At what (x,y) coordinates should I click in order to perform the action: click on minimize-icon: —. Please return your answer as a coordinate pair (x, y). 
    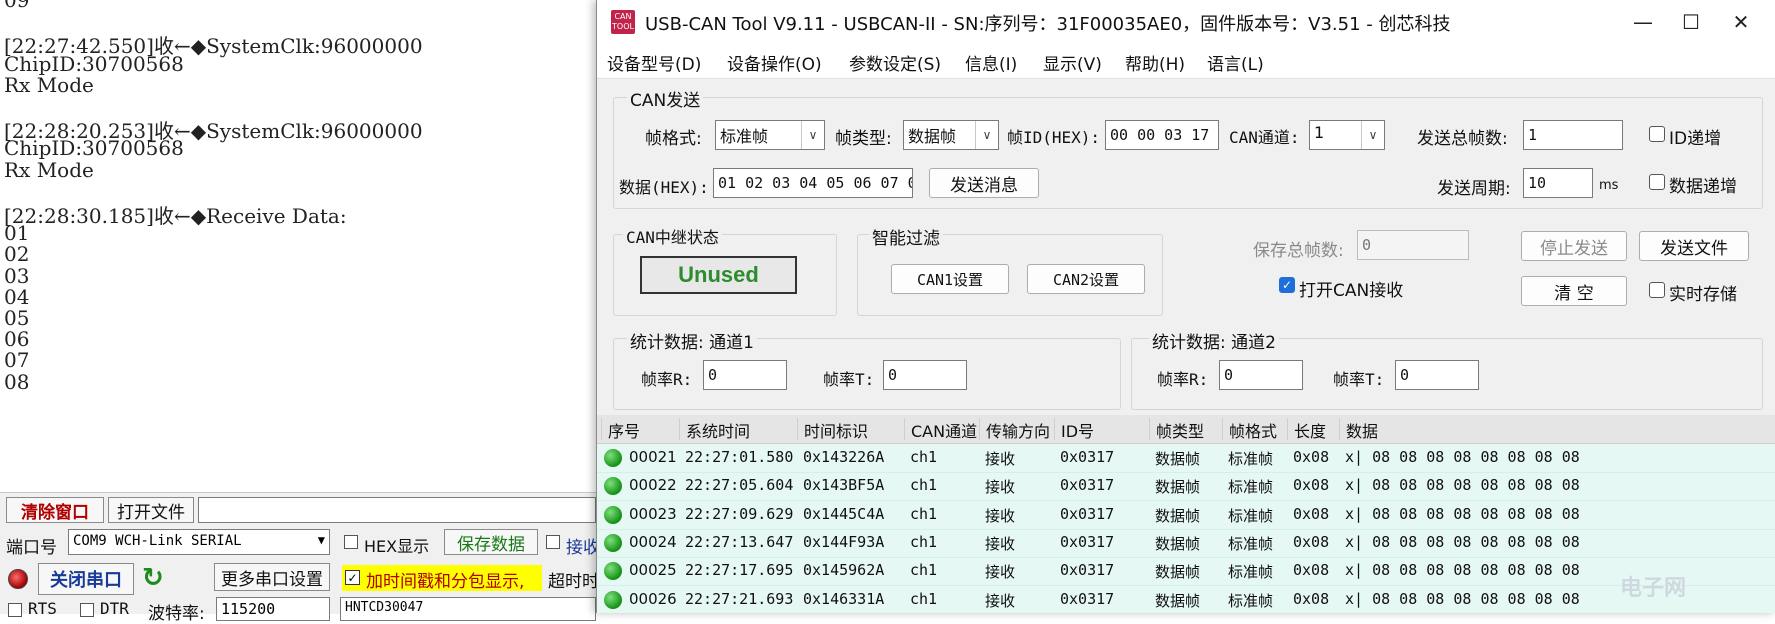
    Looking at the image, I should click on (1643, 22).